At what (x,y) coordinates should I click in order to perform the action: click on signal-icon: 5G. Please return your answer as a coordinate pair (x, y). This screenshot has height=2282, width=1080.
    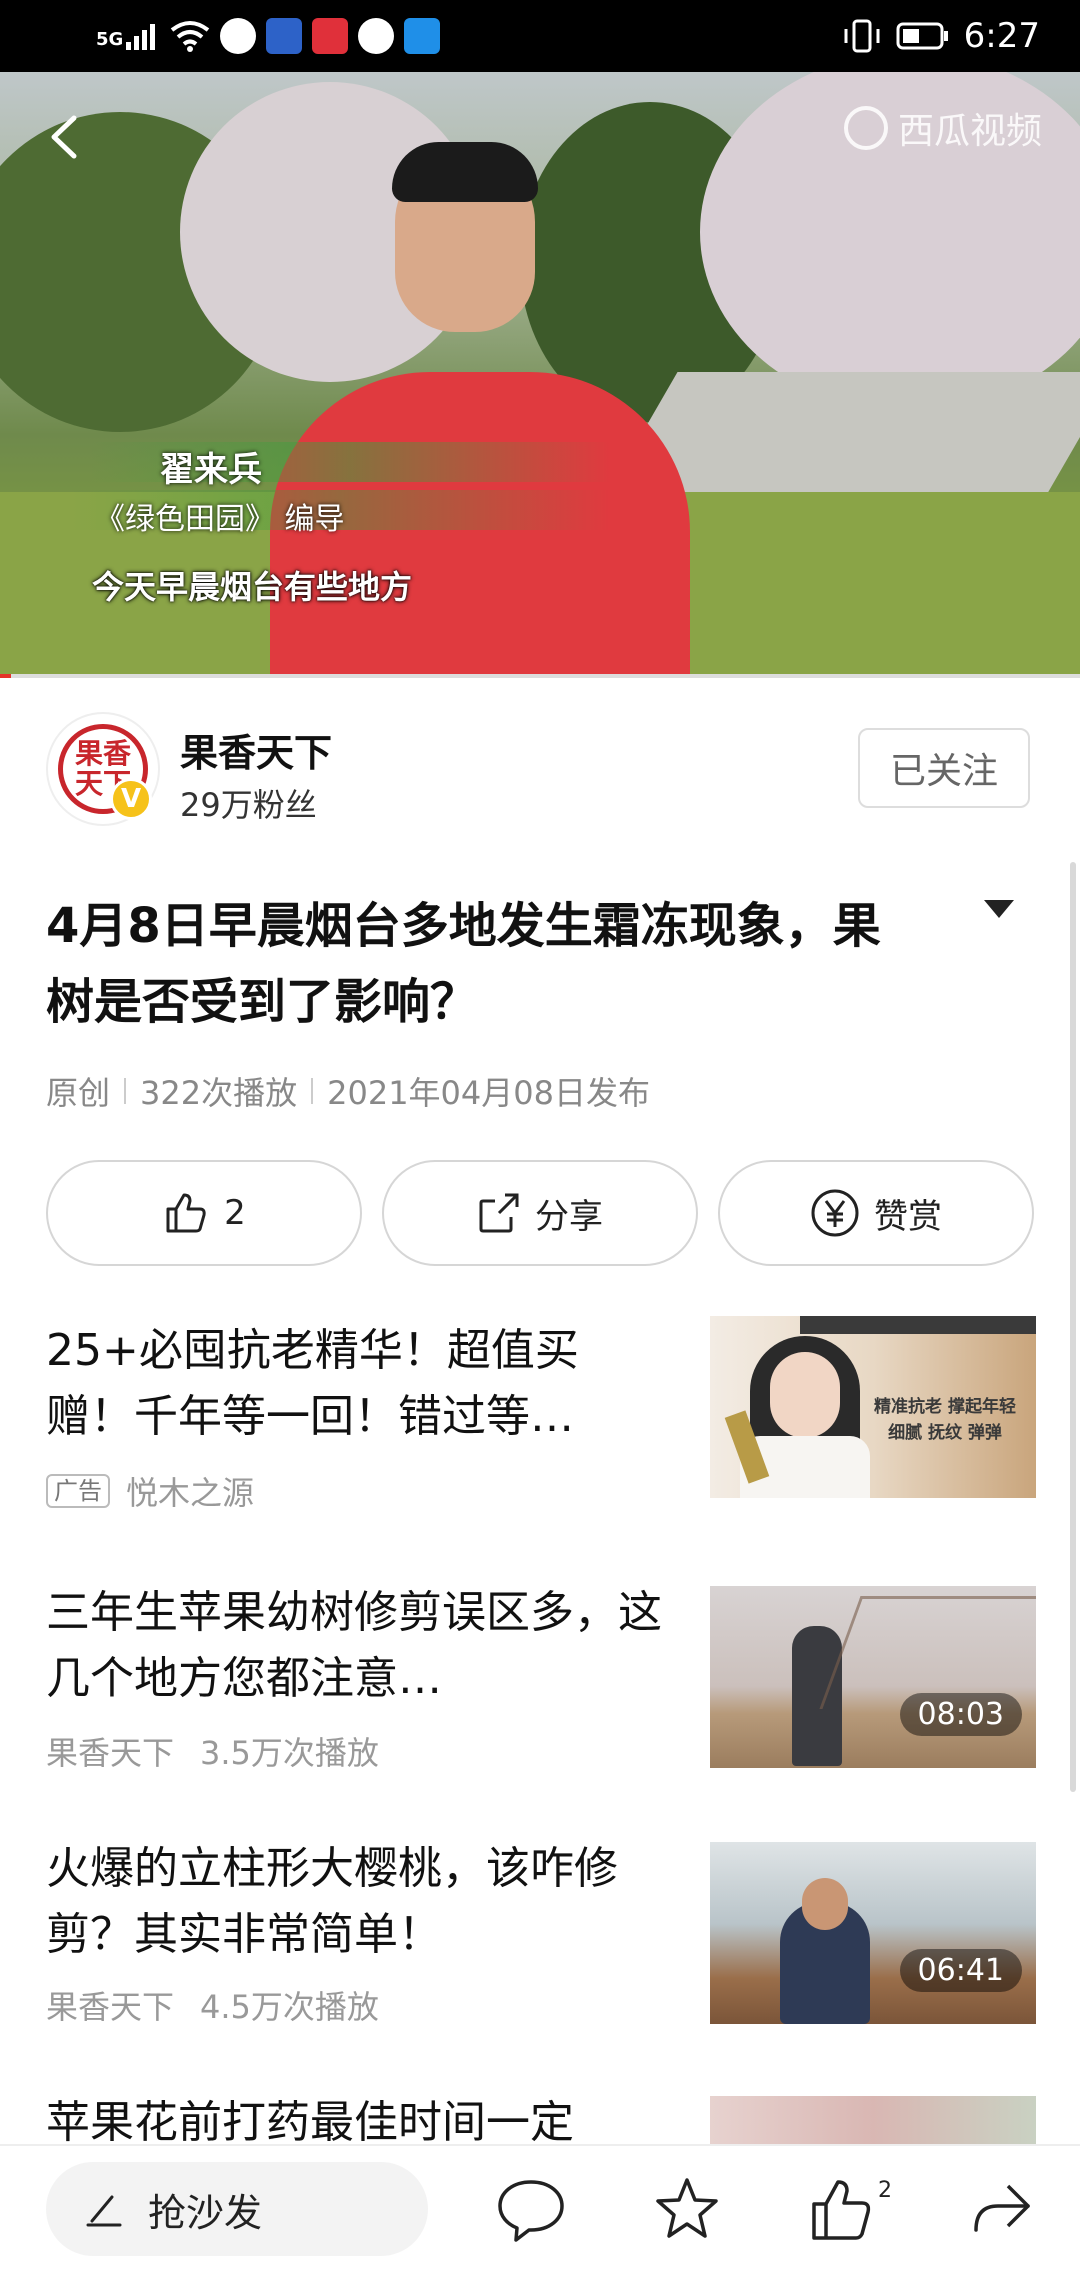
    Looking at the image, I should click on (128, 36).